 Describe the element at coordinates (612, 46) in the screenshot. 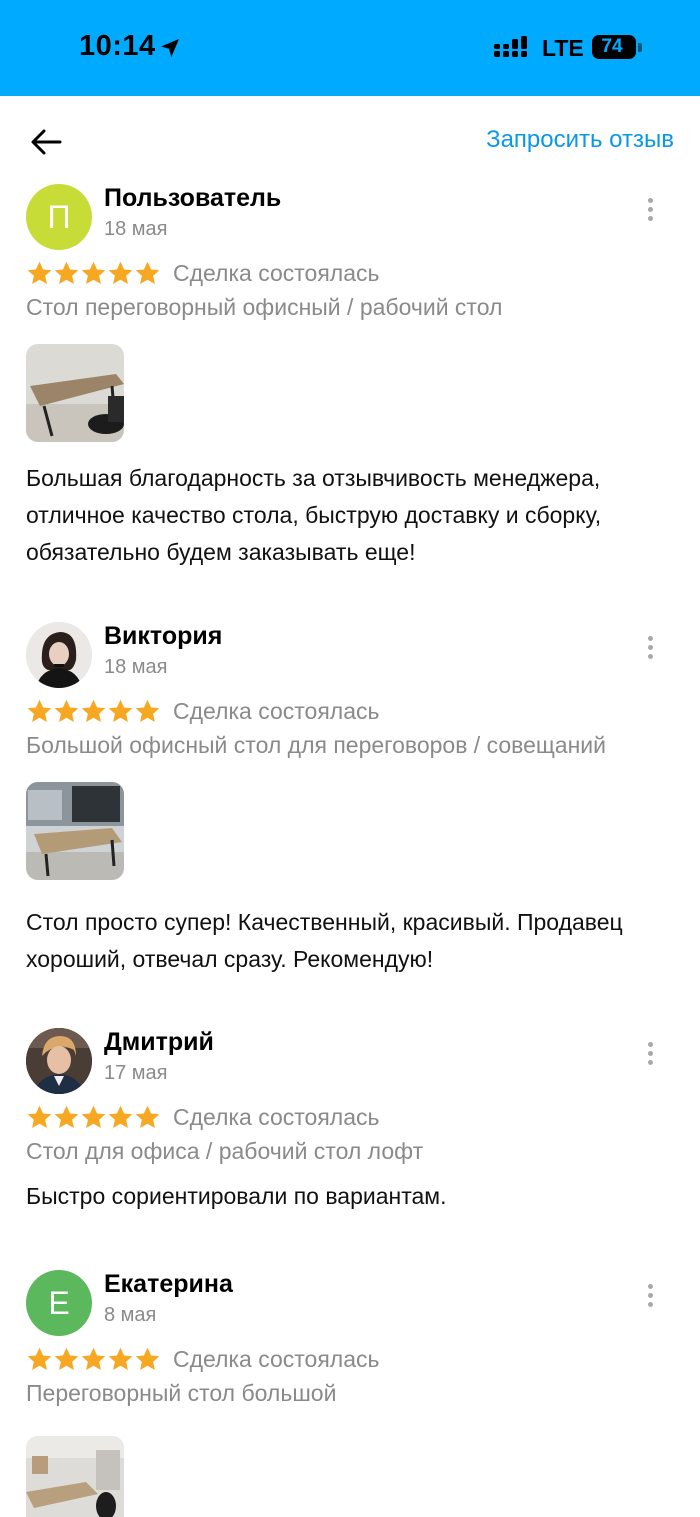

I see `battery-level: 74` at that location.